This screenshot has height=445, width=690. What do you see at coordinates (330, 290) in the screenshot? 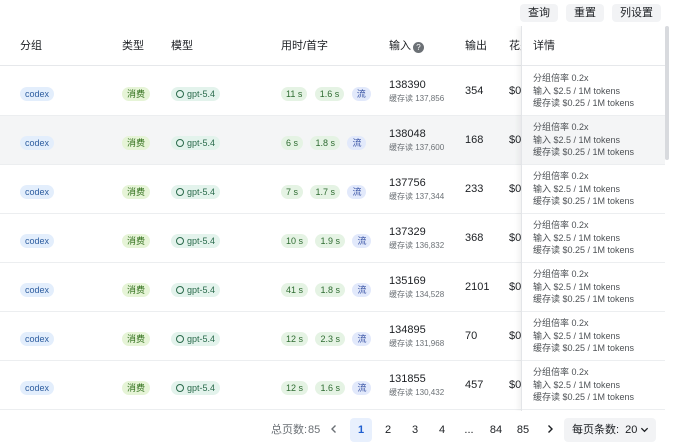
I see `first-token-tag: 1.8 s` at bounding box center [330, 290].